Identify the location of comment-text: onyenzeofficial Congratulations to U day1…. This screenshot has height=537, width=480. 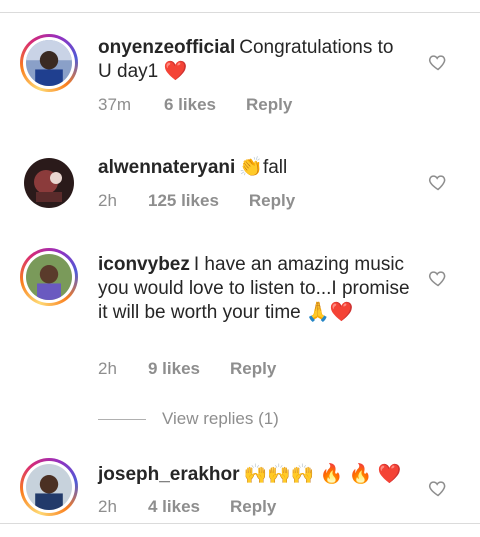
(254, 60).